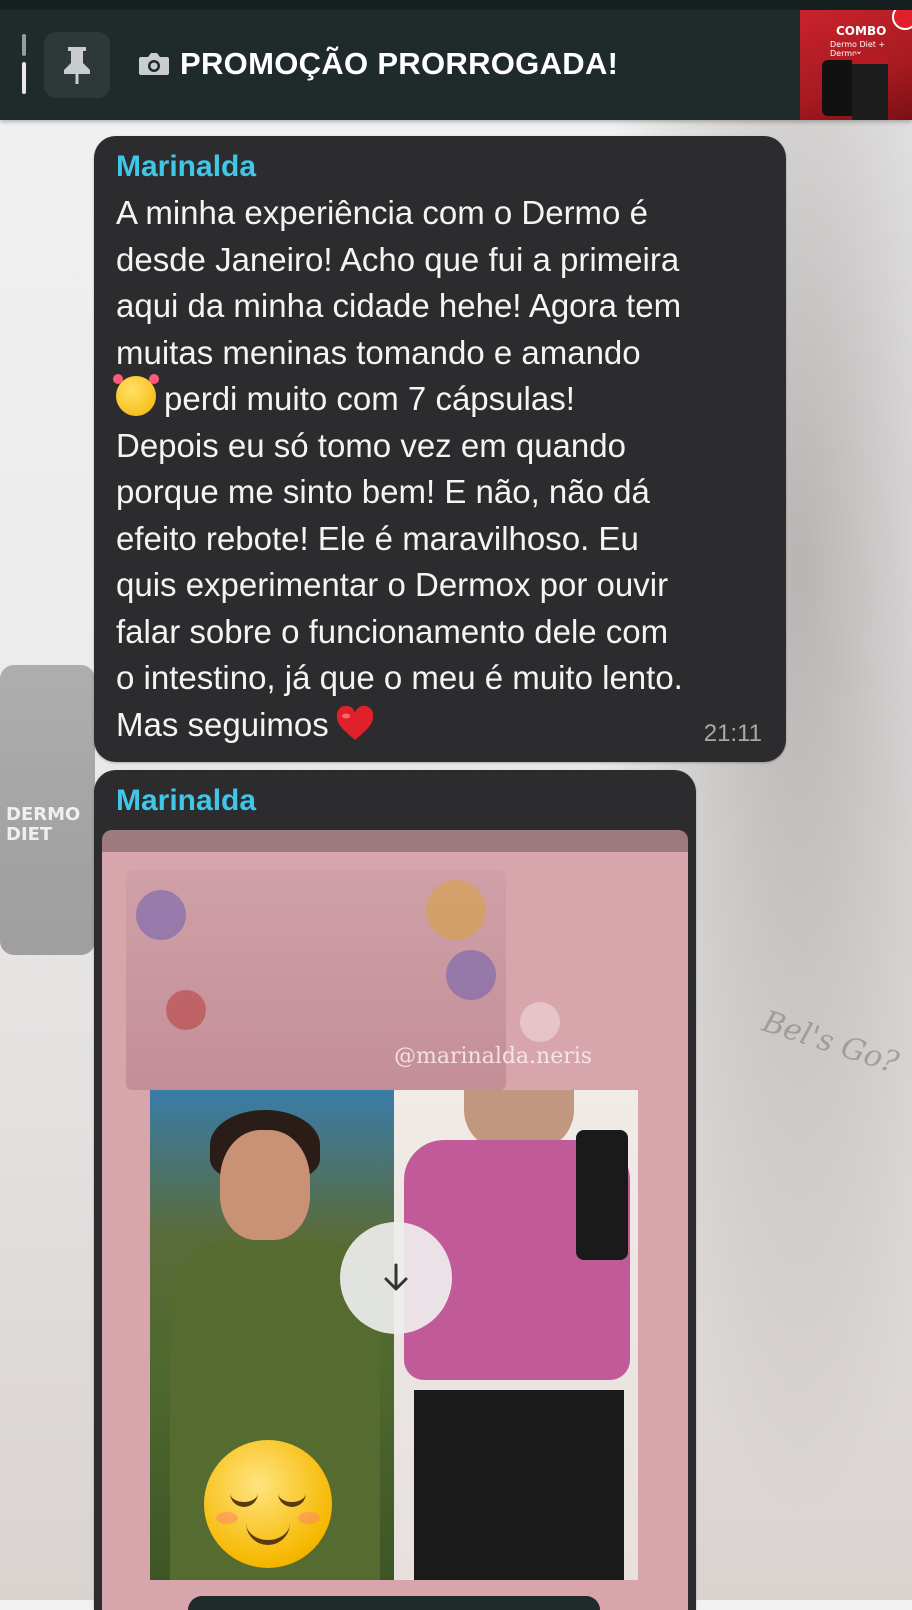  Describe the element at coordinates (382, 212) in the screenshot. I see `message-line: A minha experiência com o Dermo é` at that location.